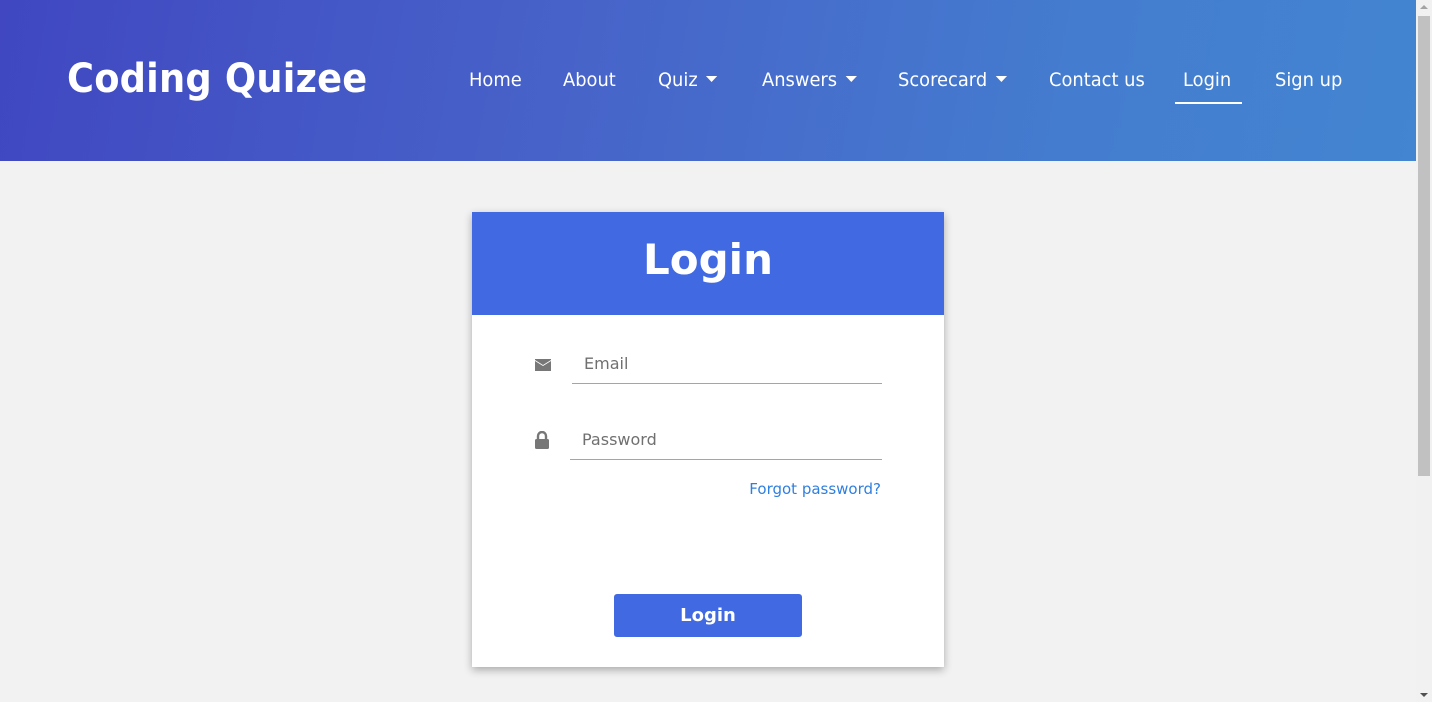 The width and height of the screenshot is (1432, 702). What do you see at coordinates (1207, 80) in the screenshot?
I see `nav-login: Login` at bounding box center [1207, 80].